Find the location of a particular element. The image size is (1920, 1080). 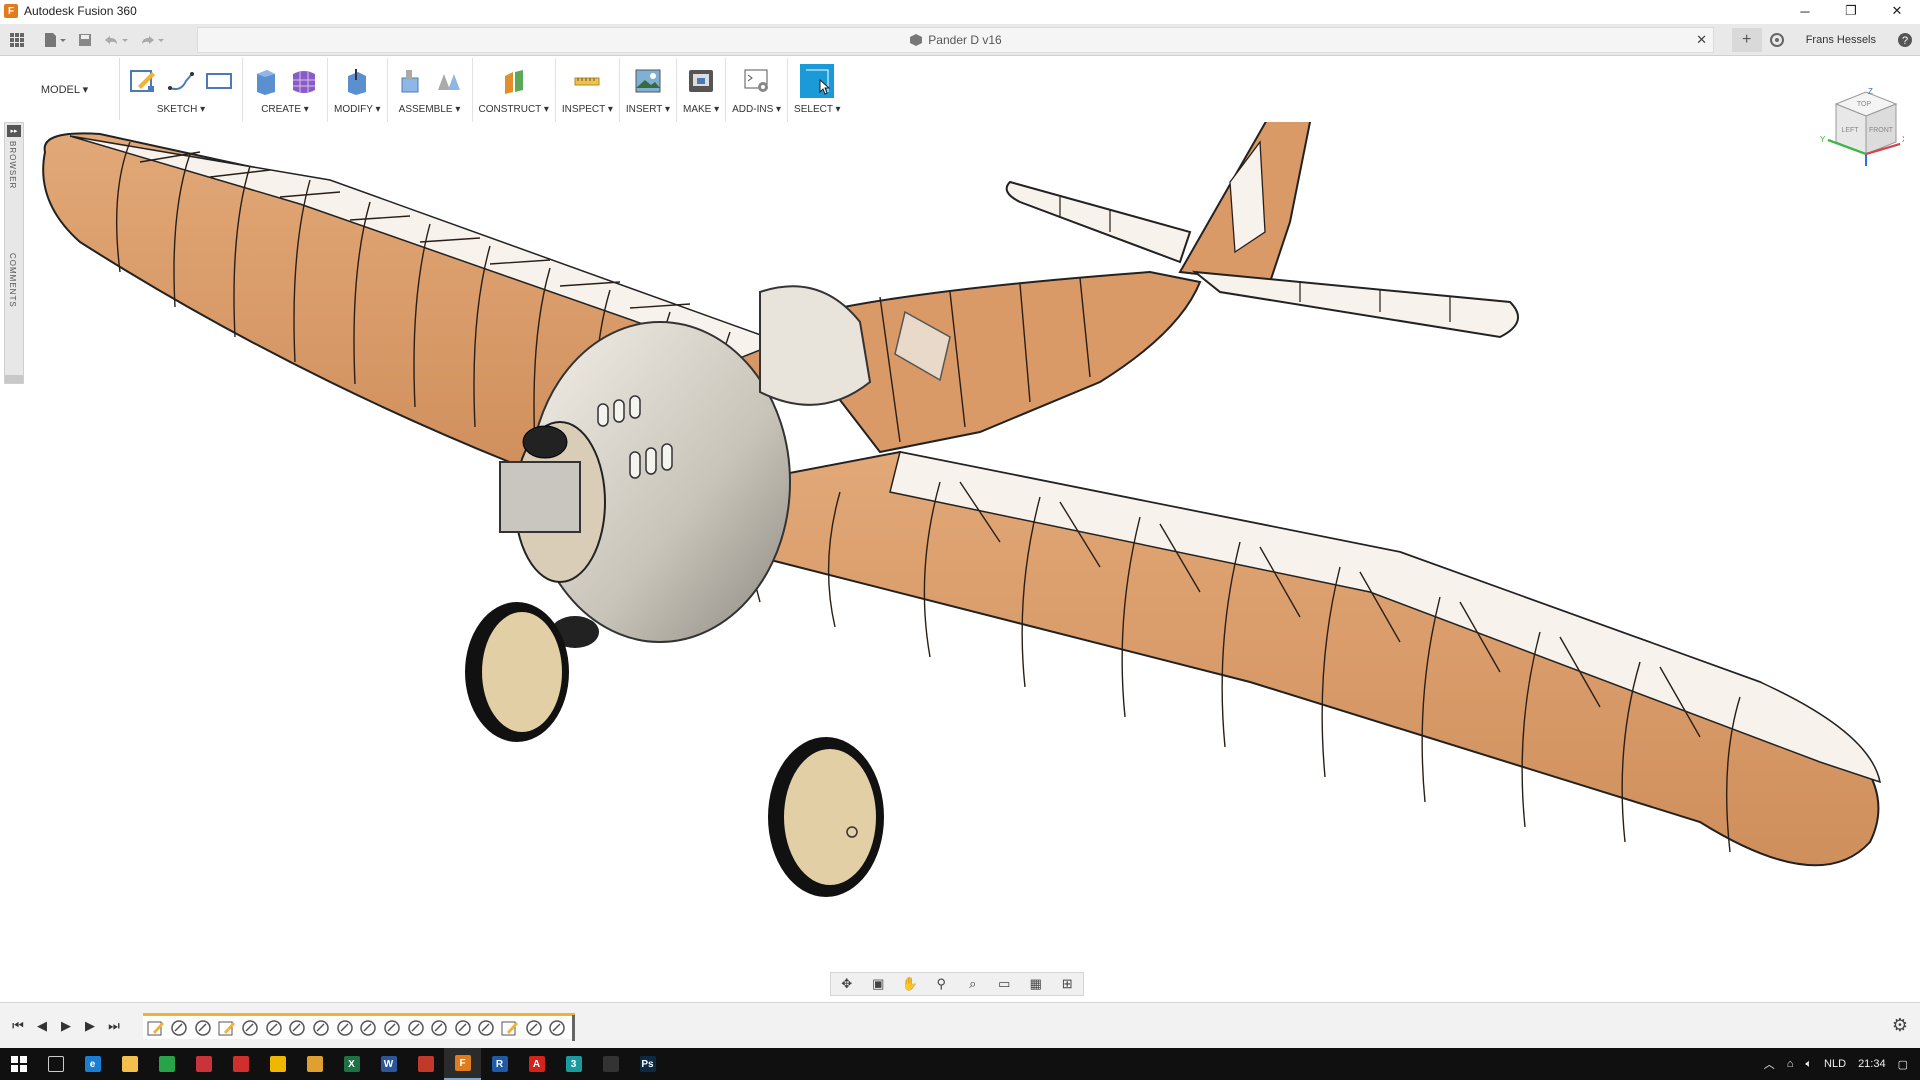

play-icon: ▶ is located at coordinates (66, 1026).